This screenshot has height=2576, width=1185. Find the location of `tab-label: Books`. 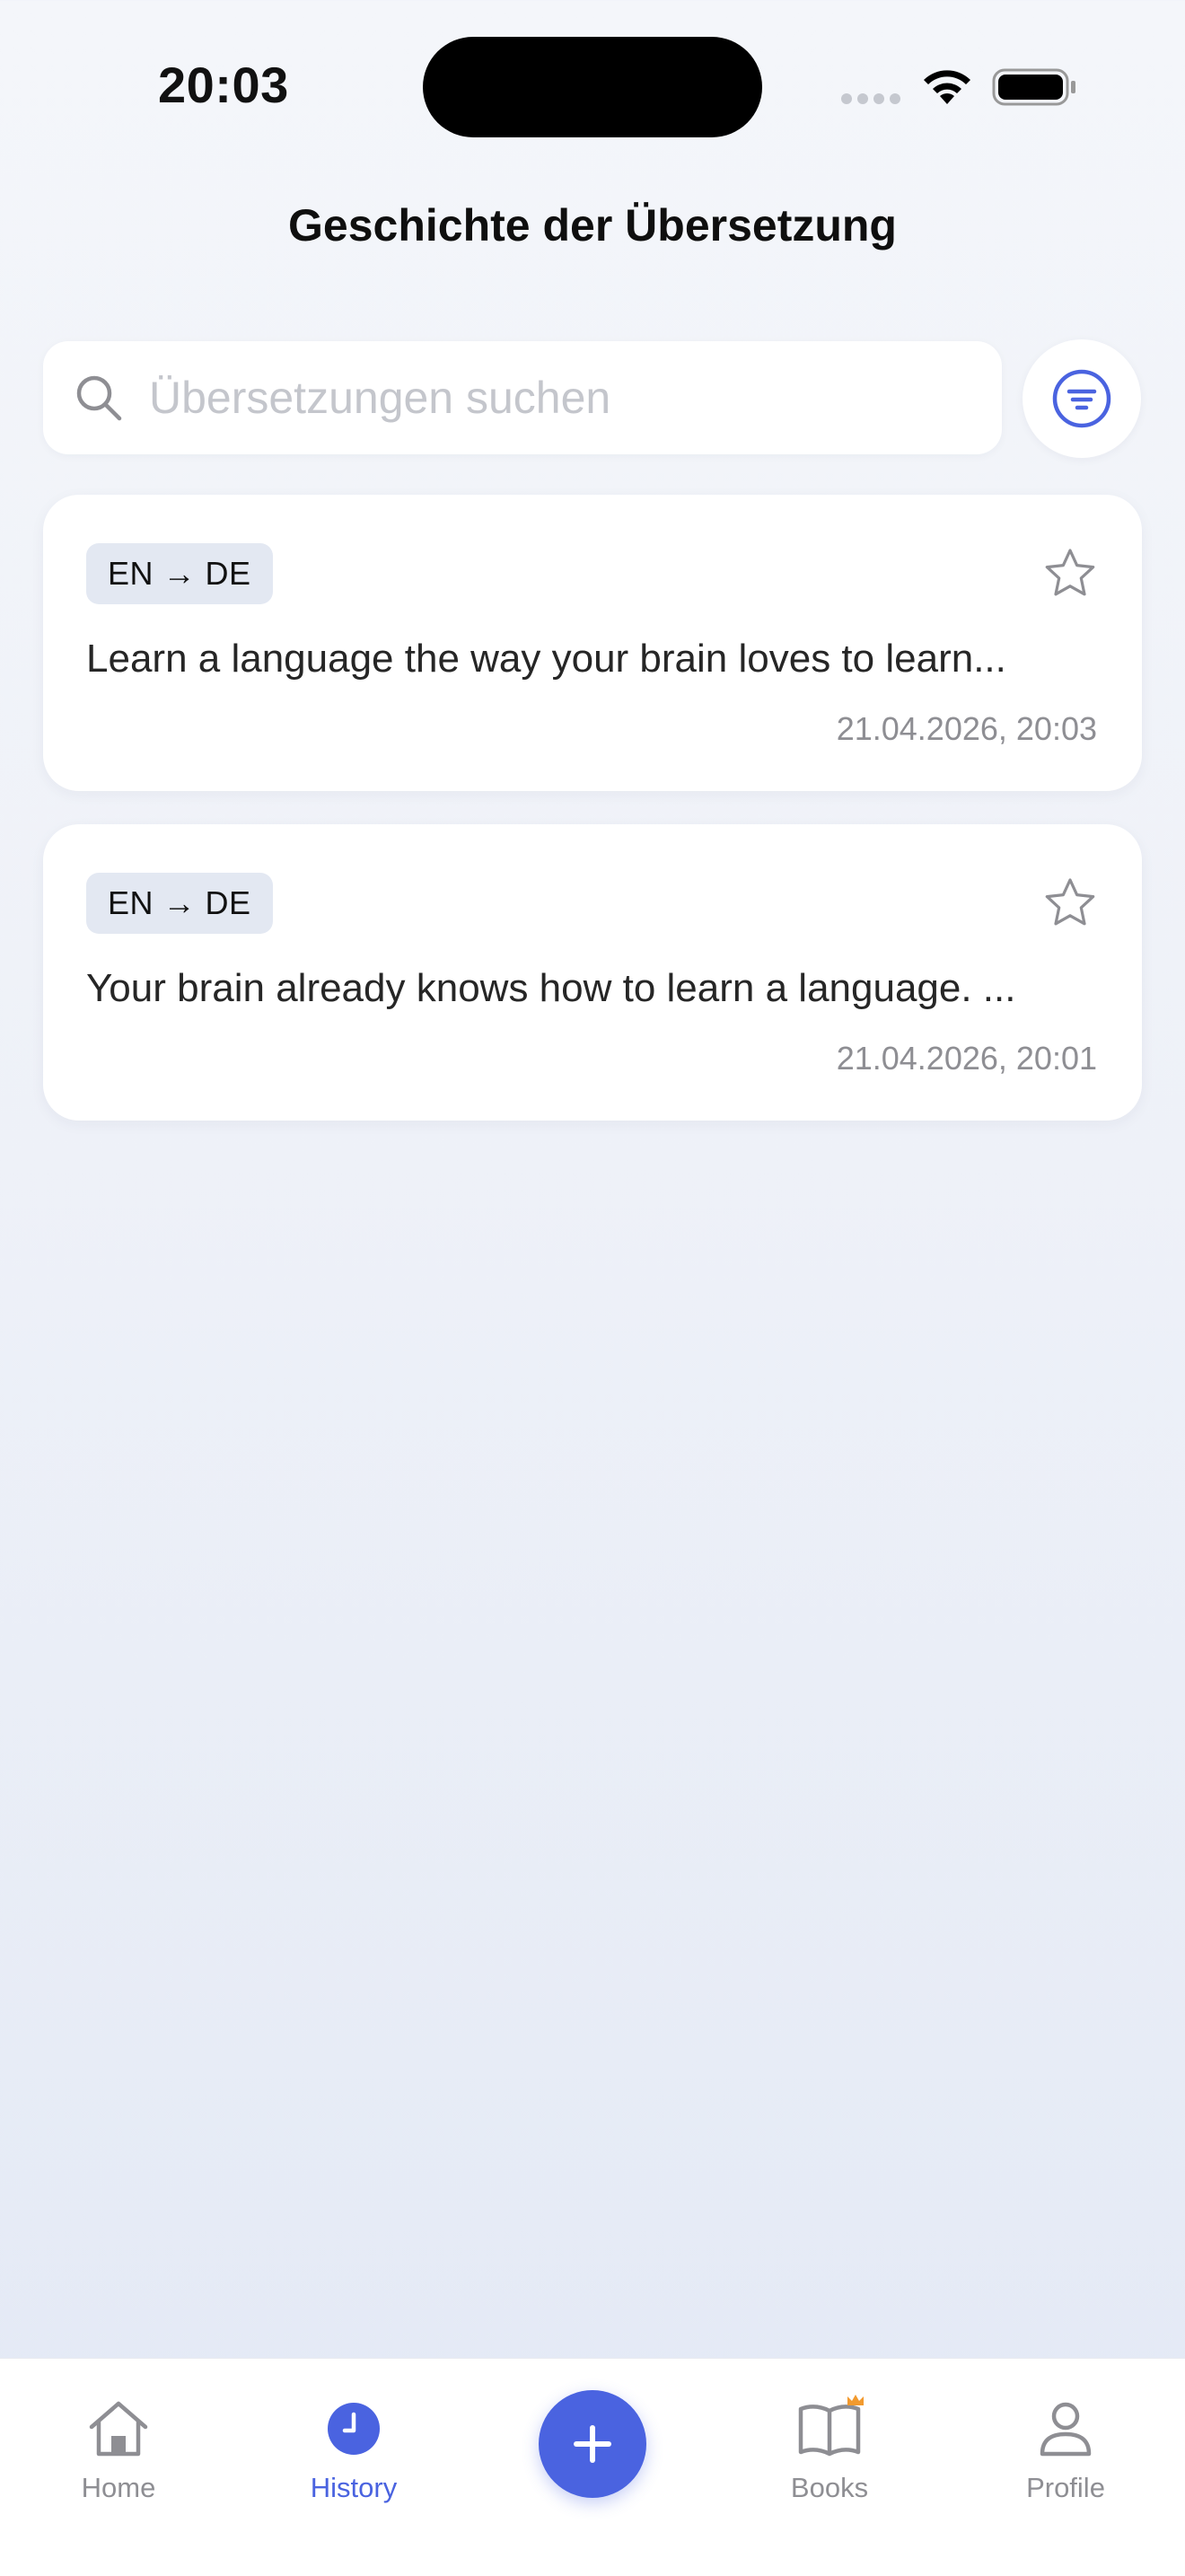

tab-label: Books is located at coordinates (829, 2487).